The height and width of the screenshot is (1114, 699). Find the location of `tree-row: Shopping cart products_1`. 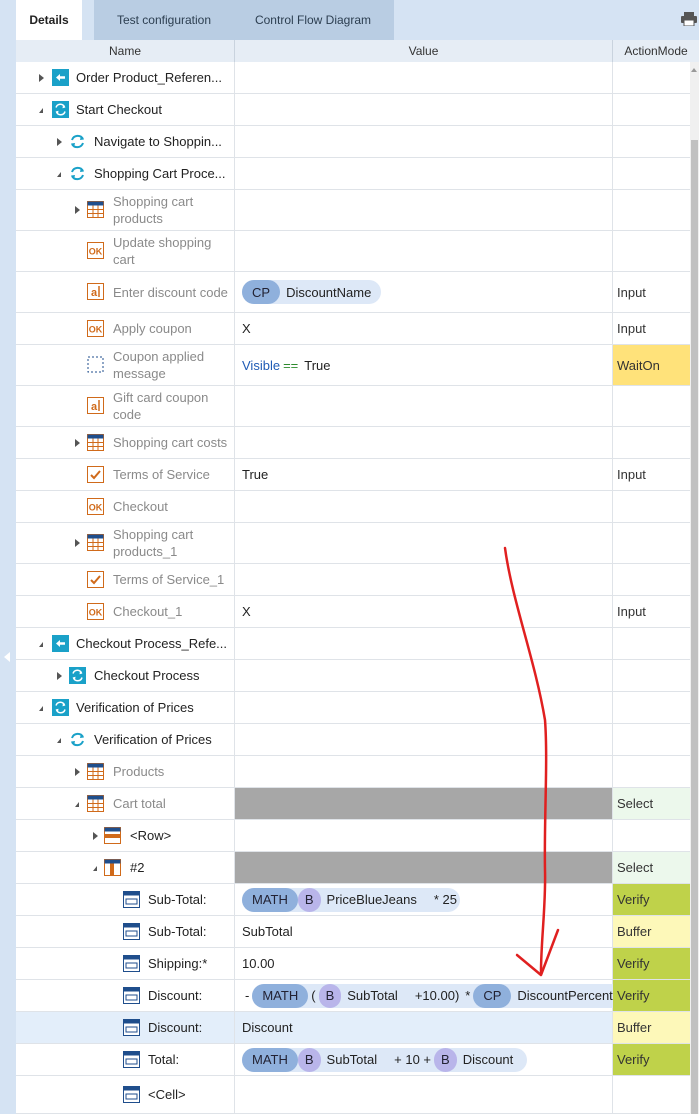

tree-row: Shopping cart products_1 is located at coordinates (353, 543).